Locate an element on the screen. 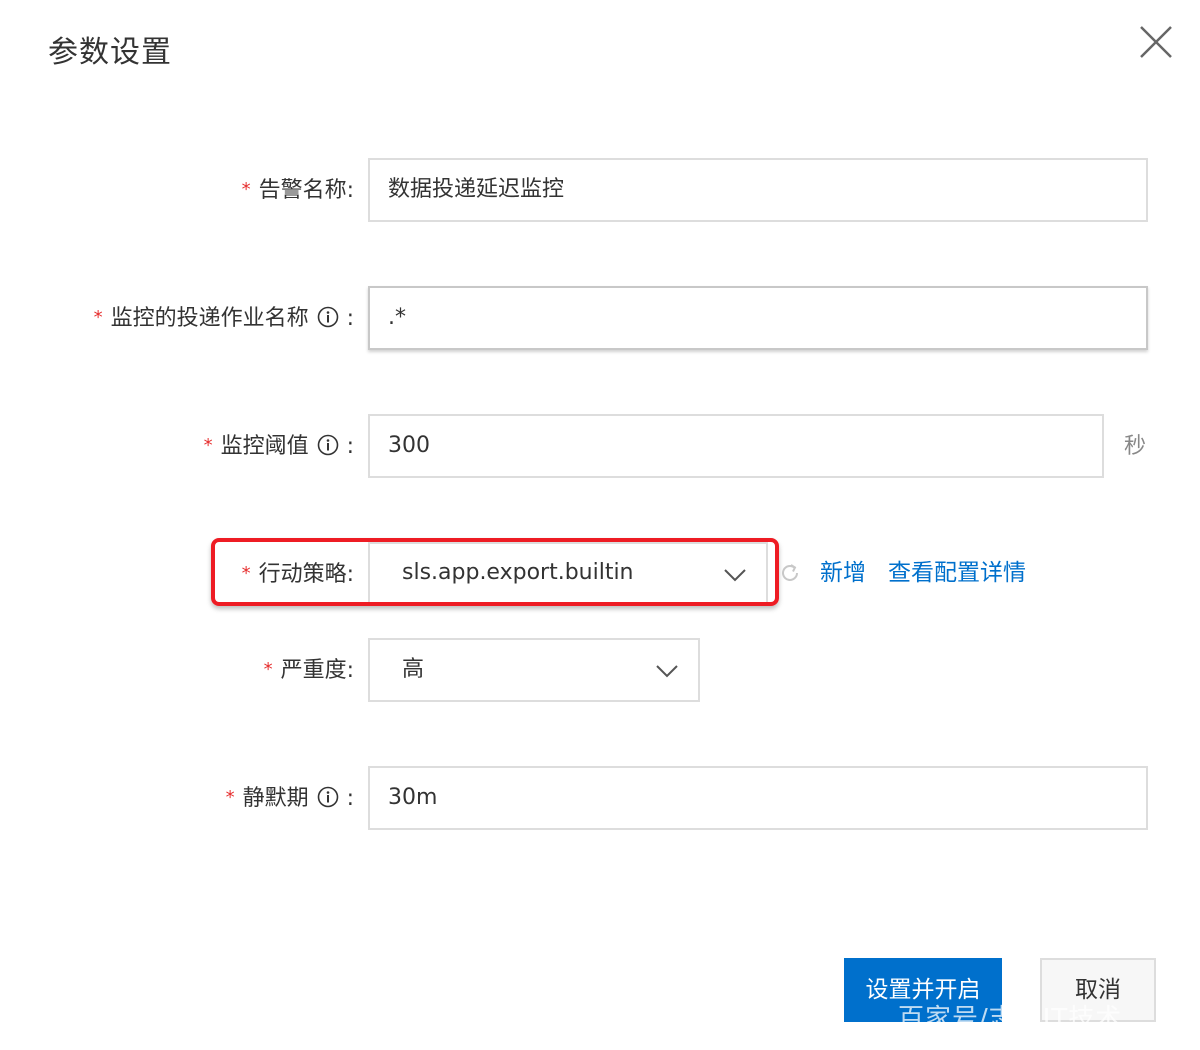 This screenshot has height=1050, width=1200. action-policy-value: sls.app.export.builtin is located at coordinates (518, 572).